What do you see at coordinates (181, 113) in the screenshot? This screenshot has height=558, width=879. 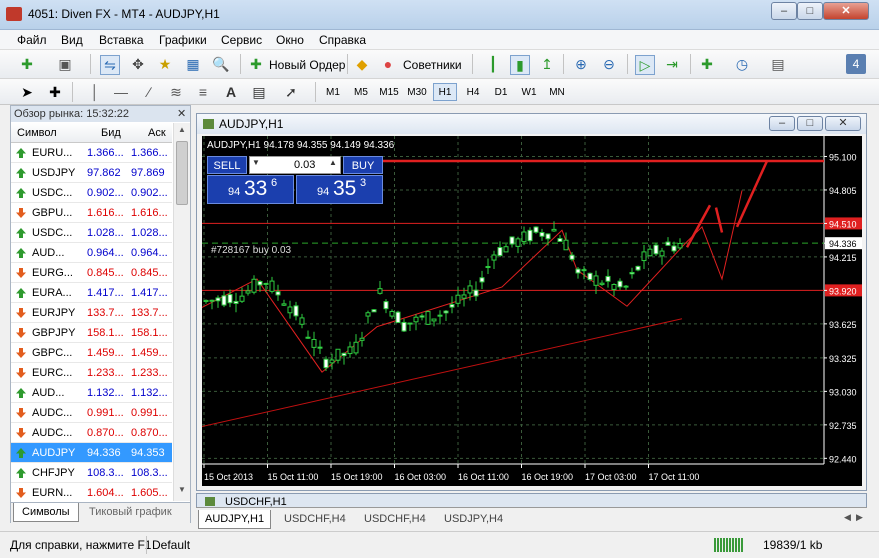 I see `market-watch-close-icon: ✕` at bounding box center [181, 113].